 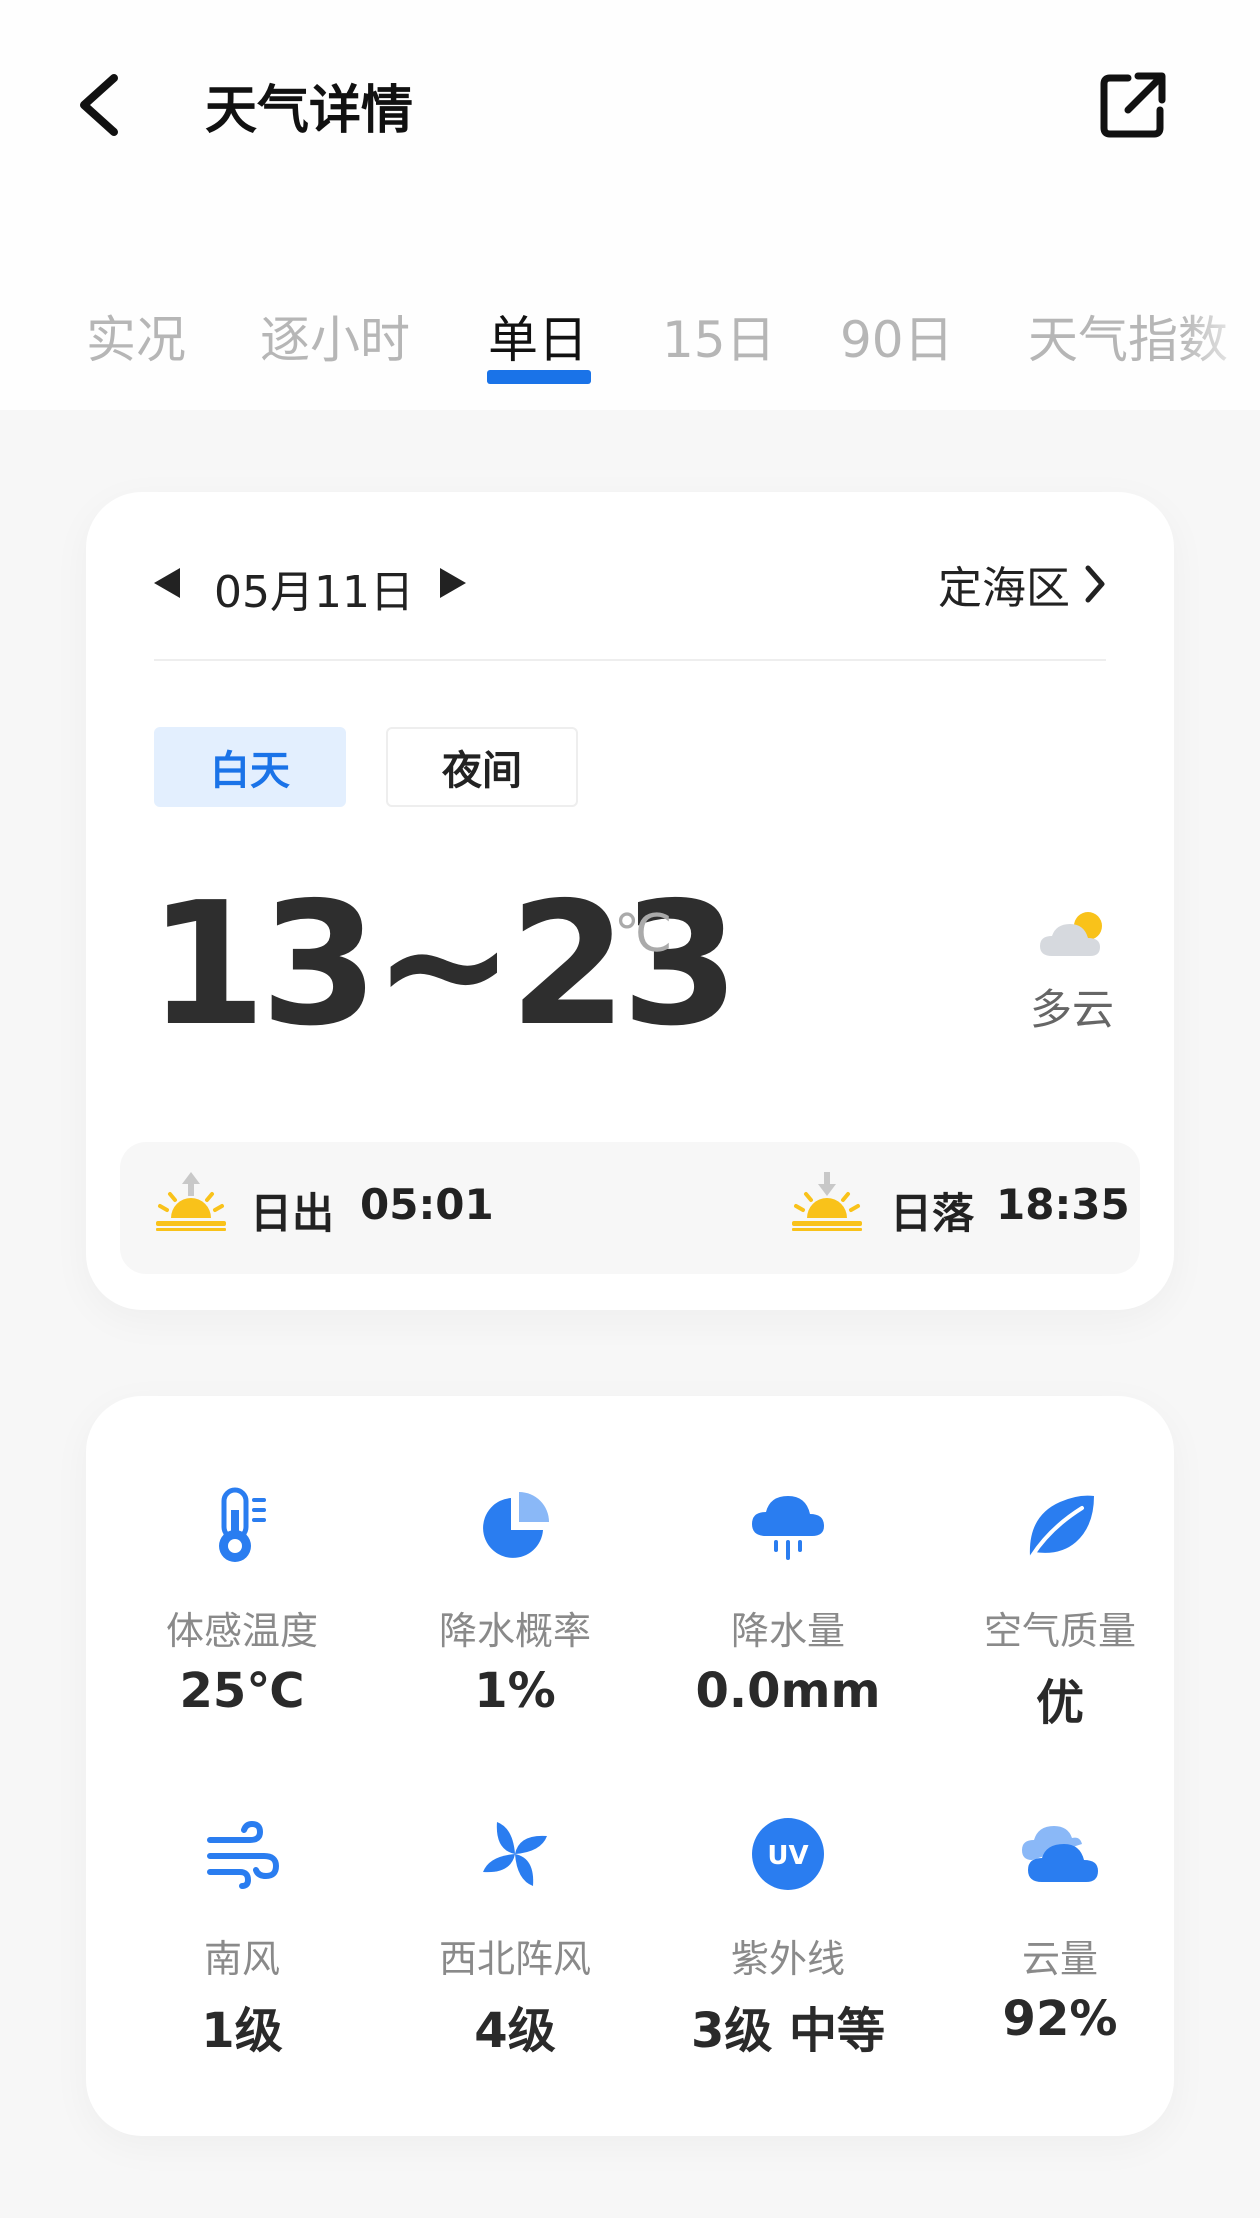 What do you see at coordinates (1060, 1854) in the screenshot?
I see `cloud-icon` at bounding box center [1060, 1854].